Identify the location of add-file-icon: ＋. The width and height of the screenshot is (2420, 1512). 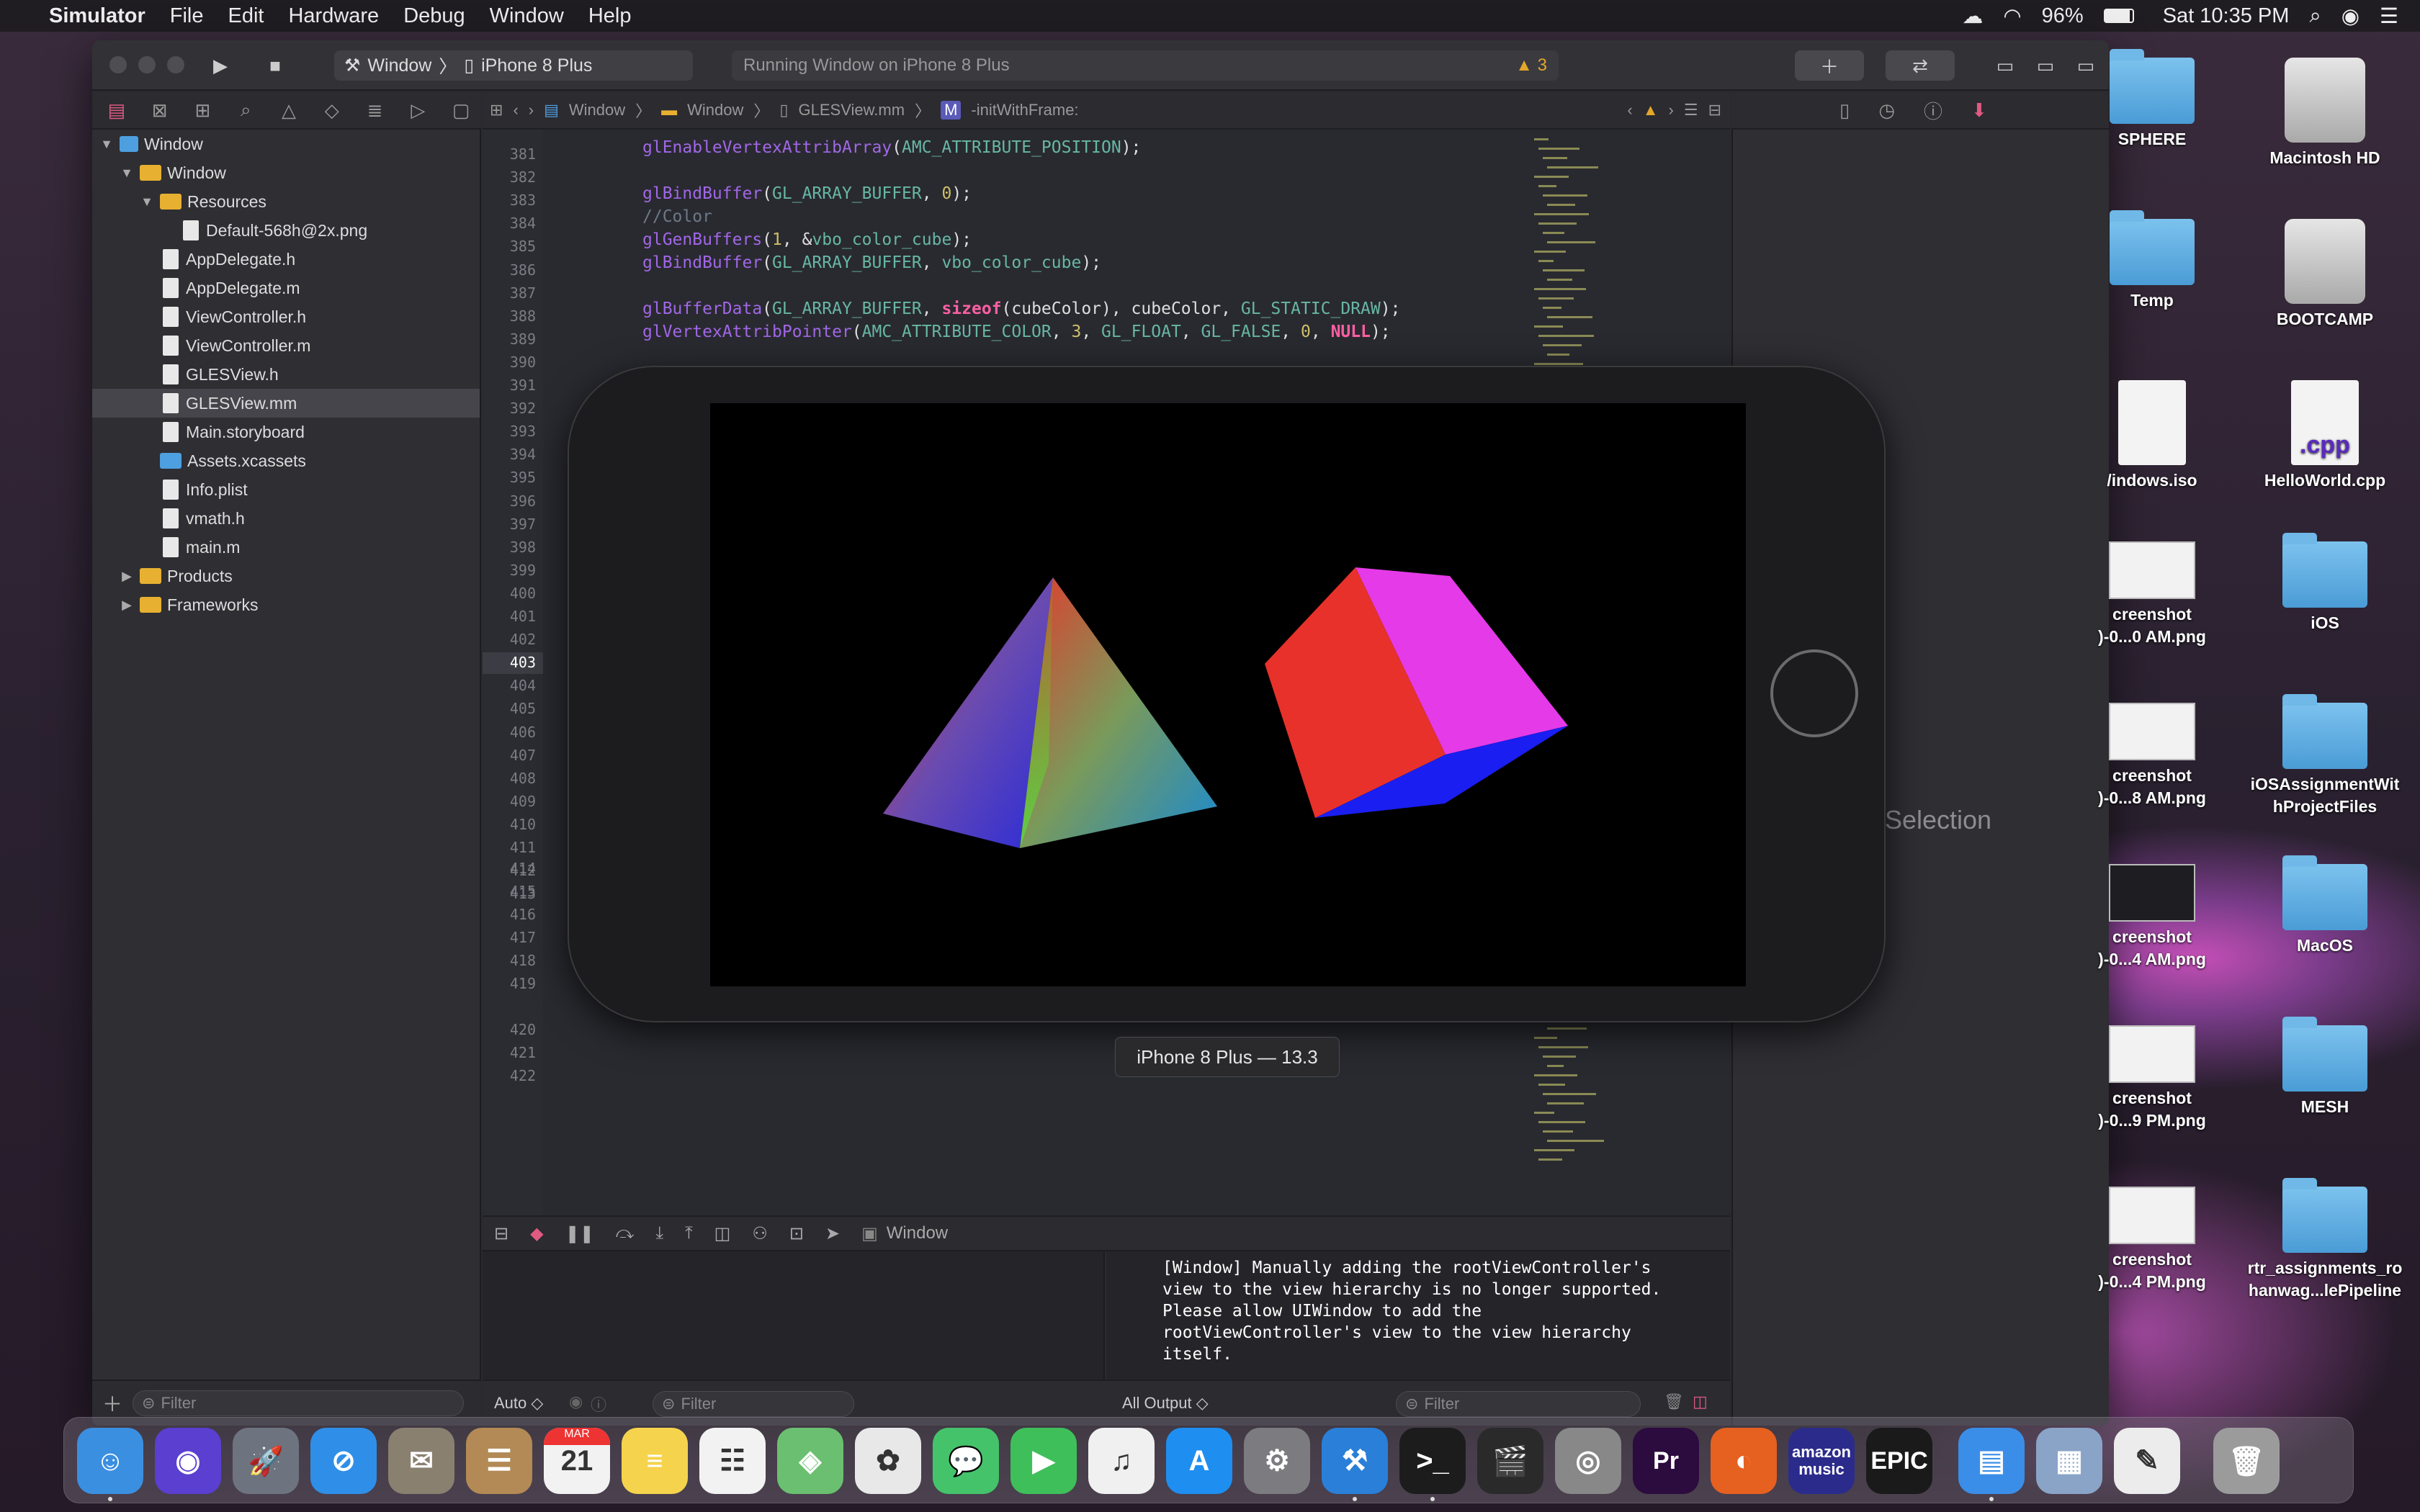
(112, 1403).